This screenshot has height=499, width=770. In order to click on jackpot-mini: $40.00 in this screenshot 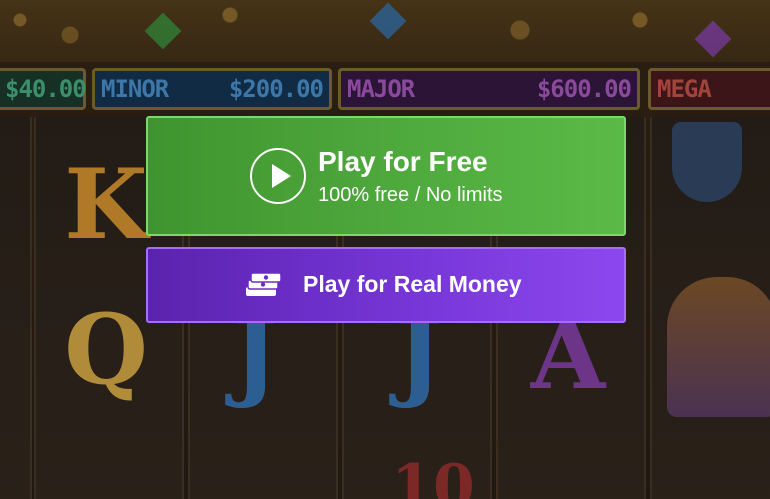, I will do `click(43, 89)`.